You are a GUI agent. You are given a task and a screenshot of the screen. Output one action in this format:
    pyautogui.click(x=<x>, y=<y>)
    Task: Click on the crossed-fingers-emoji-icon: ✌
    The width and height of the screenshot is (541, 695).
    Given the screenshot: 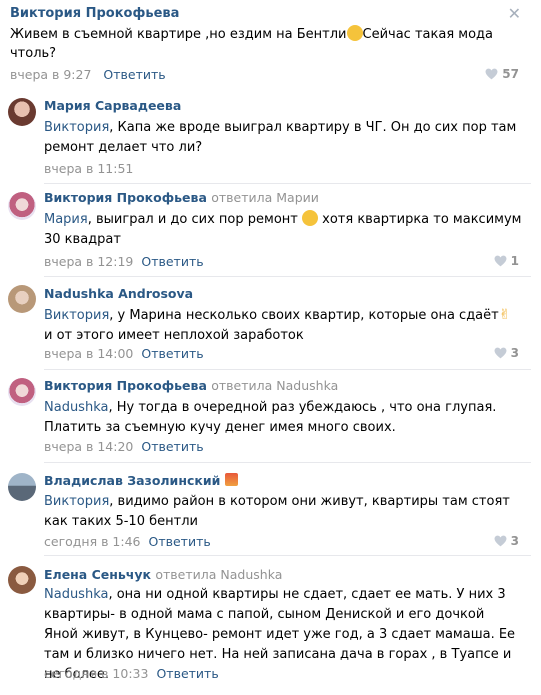 What is the action you would take?
    pyautogui.click(x=504, y=315)
    